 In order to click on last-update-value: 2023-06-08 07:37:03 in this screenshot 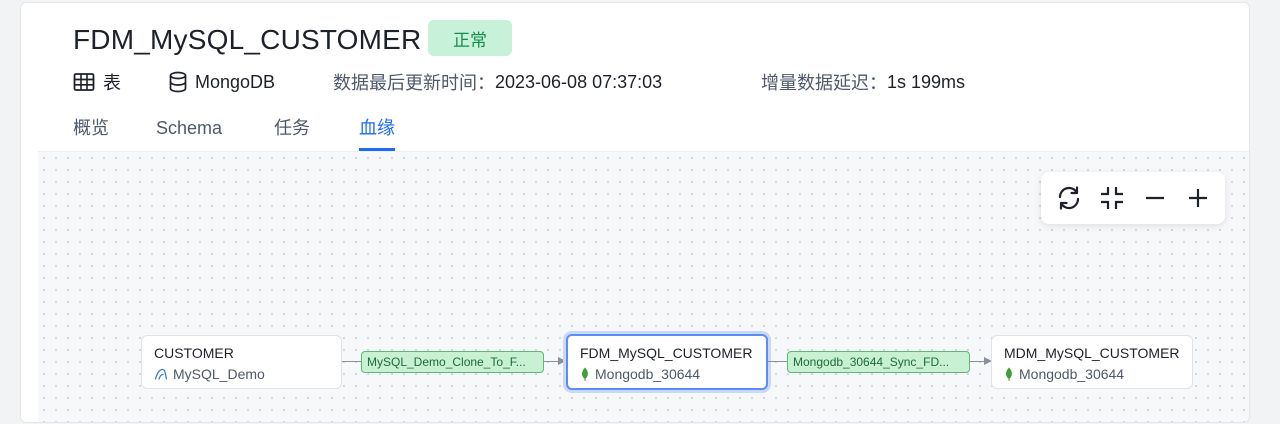, I will do `click(579, 81)`.